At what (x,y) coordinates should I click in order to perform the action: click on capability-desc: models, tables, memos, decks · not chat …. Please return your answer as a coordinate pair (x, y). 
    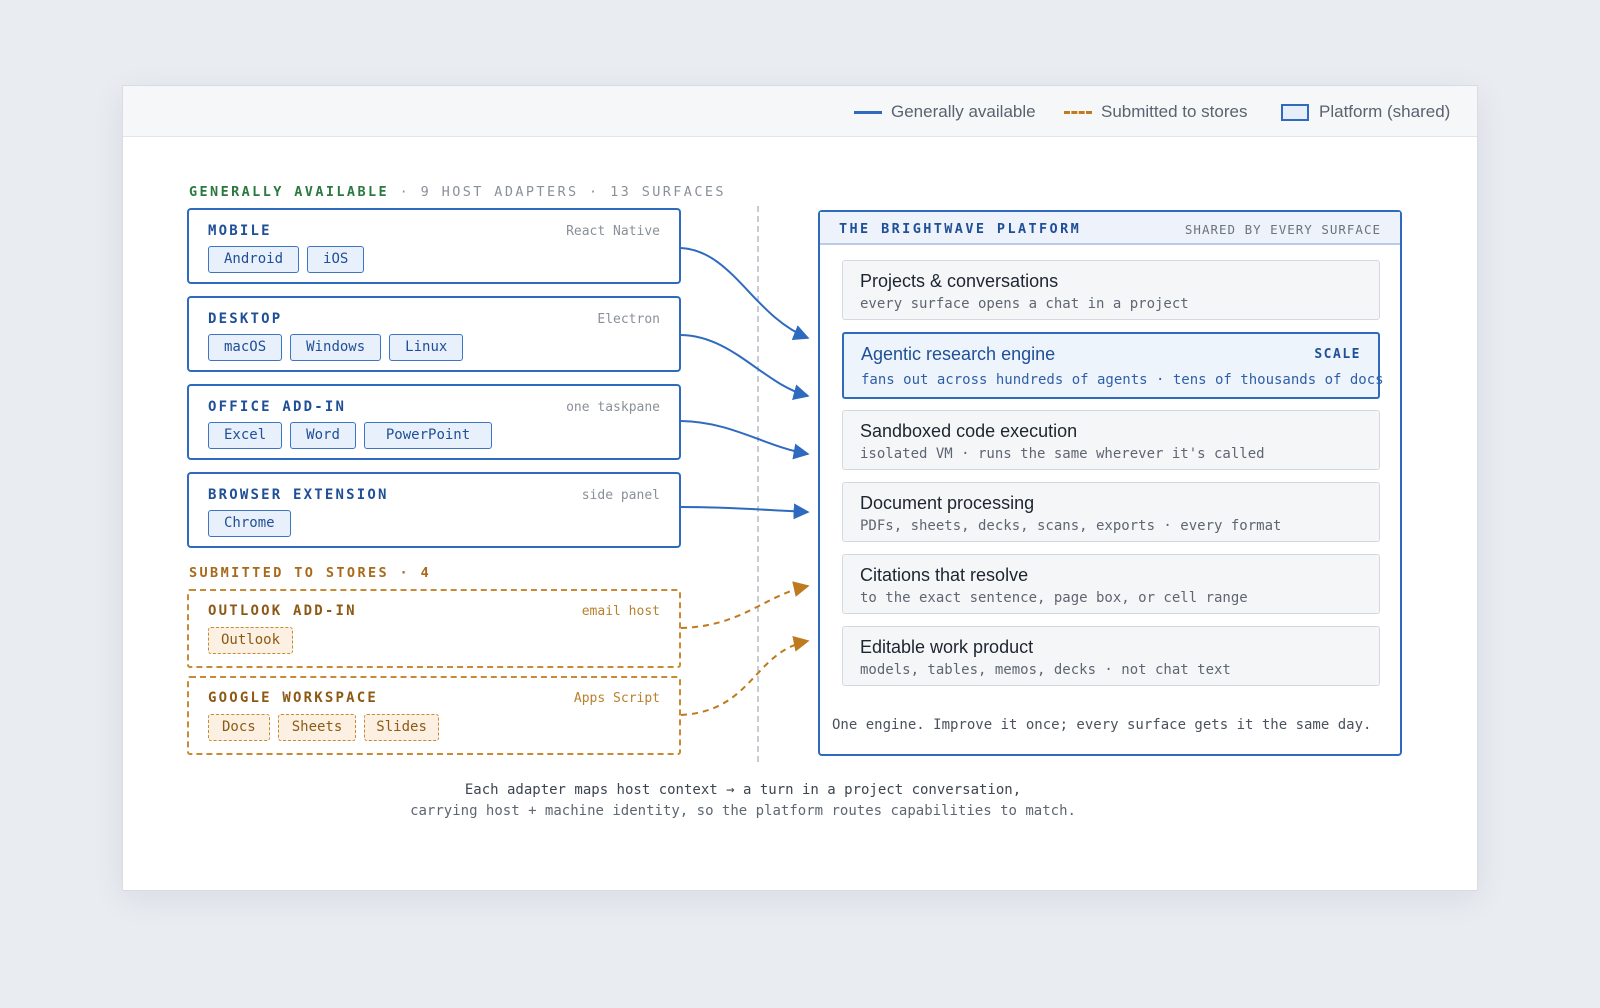
    Looking at the image, I should click on (1045, 670).